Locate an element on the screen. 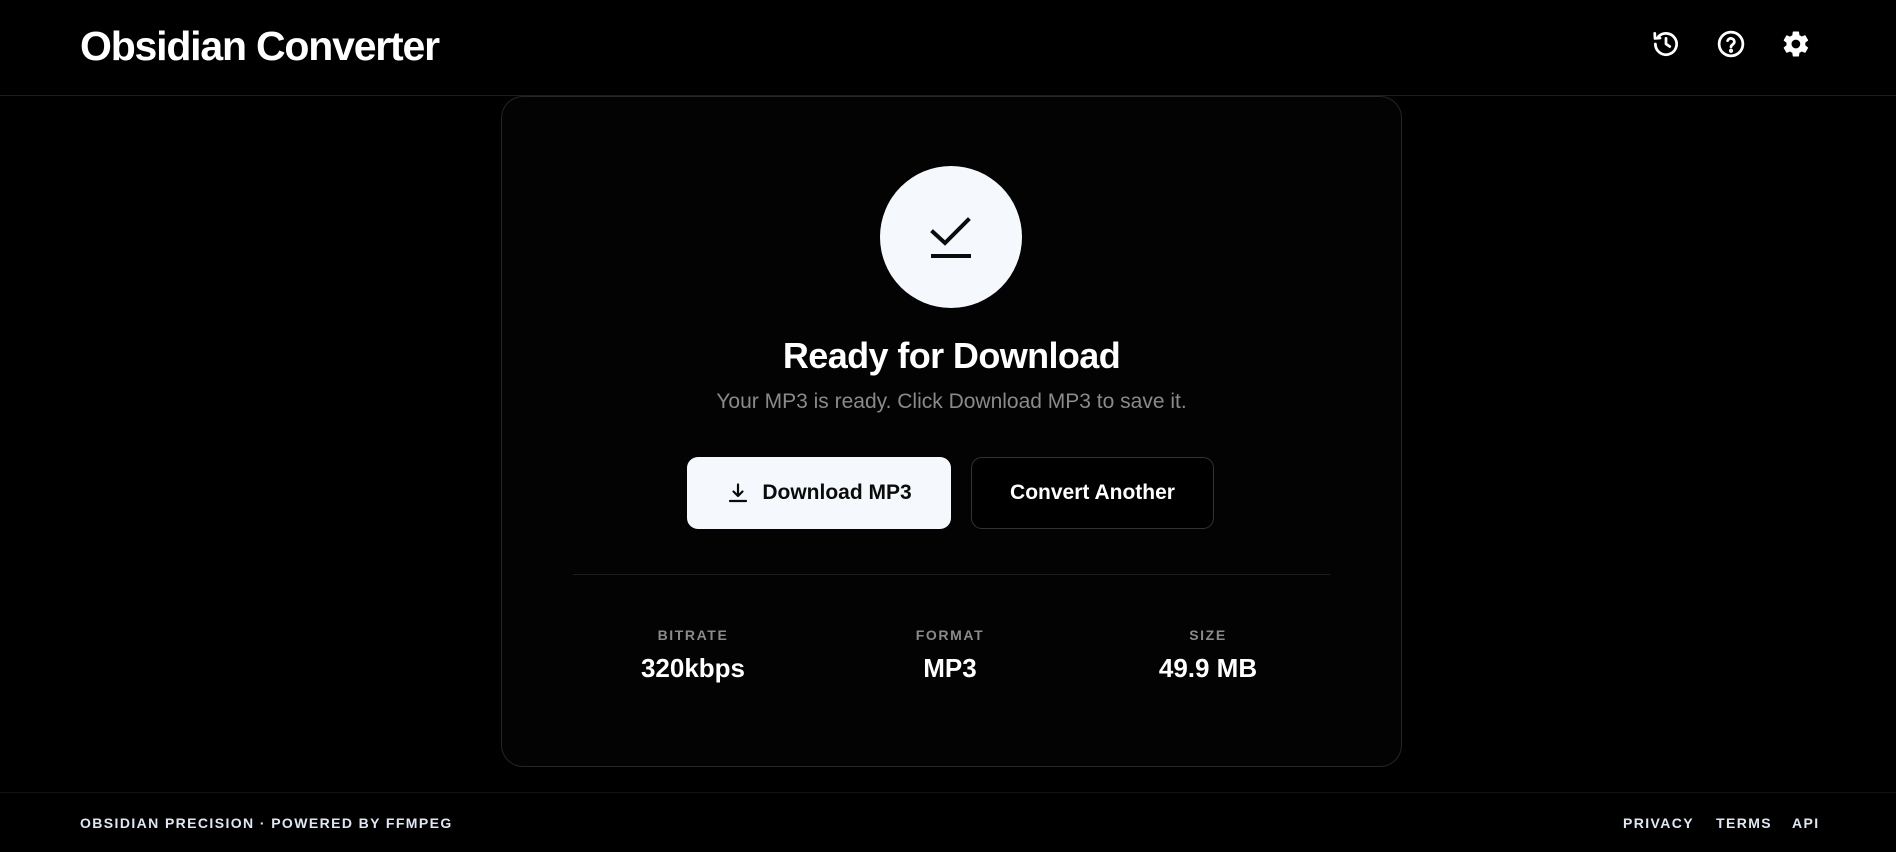 This screenshot has height=852, width=1896. stat-value: 320kbps is located at coordinates (693, 668).